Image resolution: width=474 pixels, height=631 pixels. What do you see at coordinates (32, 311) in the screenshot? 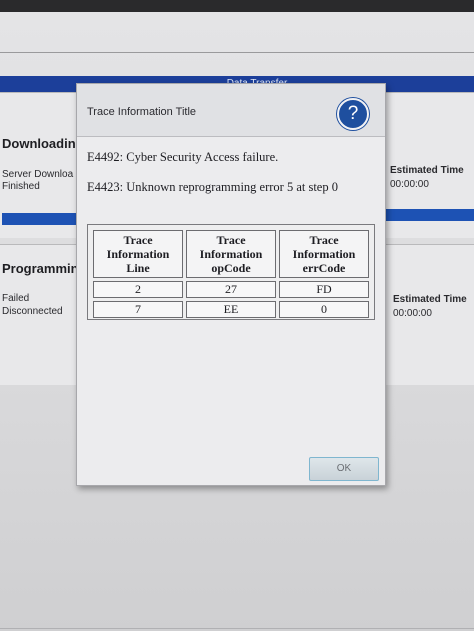
I see `programming-disconnected: Disconnected` at bounding box center [32, 311].